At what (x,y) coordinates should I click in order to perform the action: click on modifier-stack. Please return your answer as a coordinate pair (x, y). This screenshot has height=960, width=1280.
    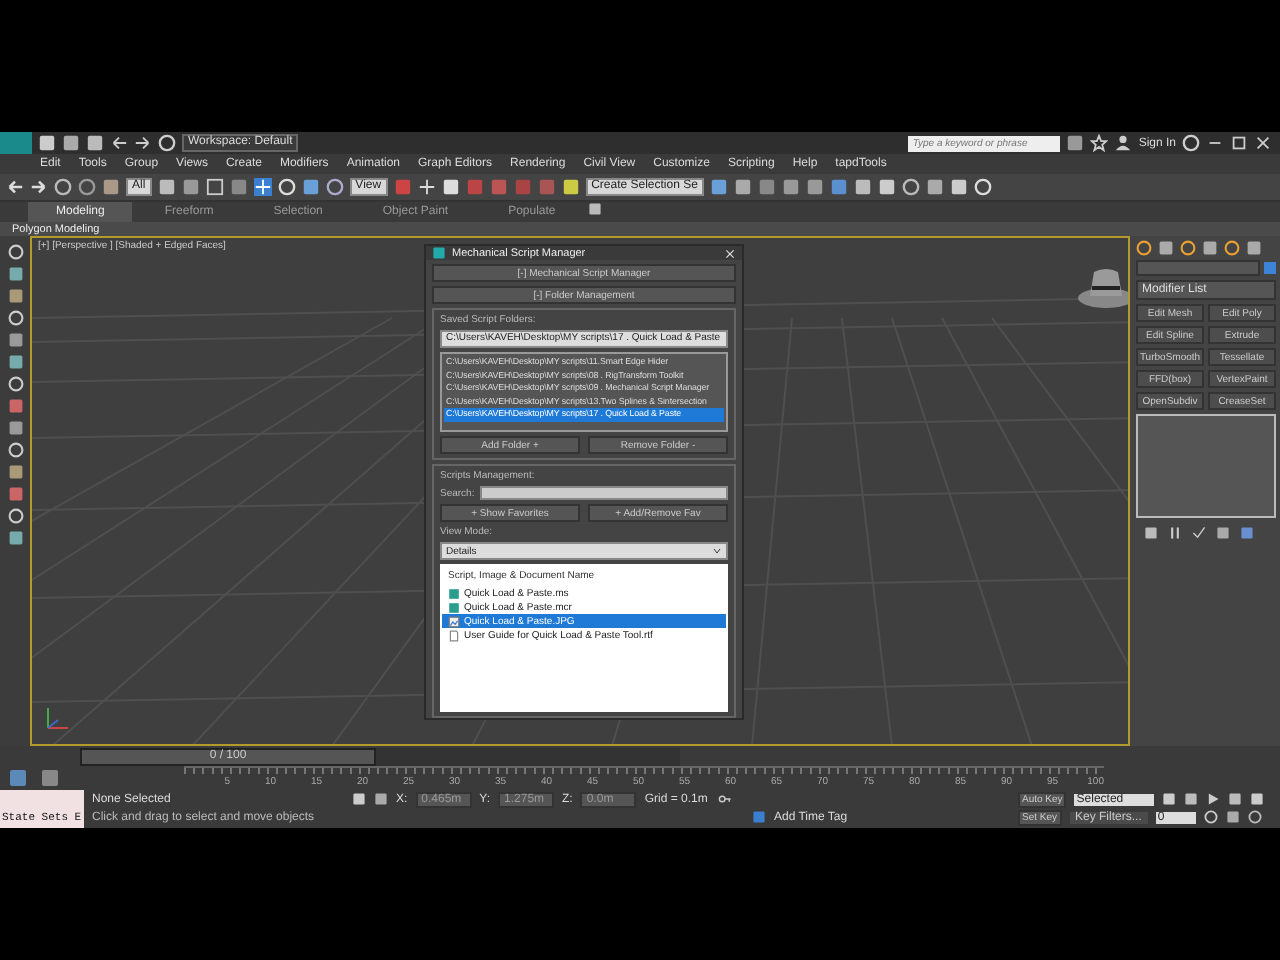
    Looking at the image, I should click on (1206, 466).